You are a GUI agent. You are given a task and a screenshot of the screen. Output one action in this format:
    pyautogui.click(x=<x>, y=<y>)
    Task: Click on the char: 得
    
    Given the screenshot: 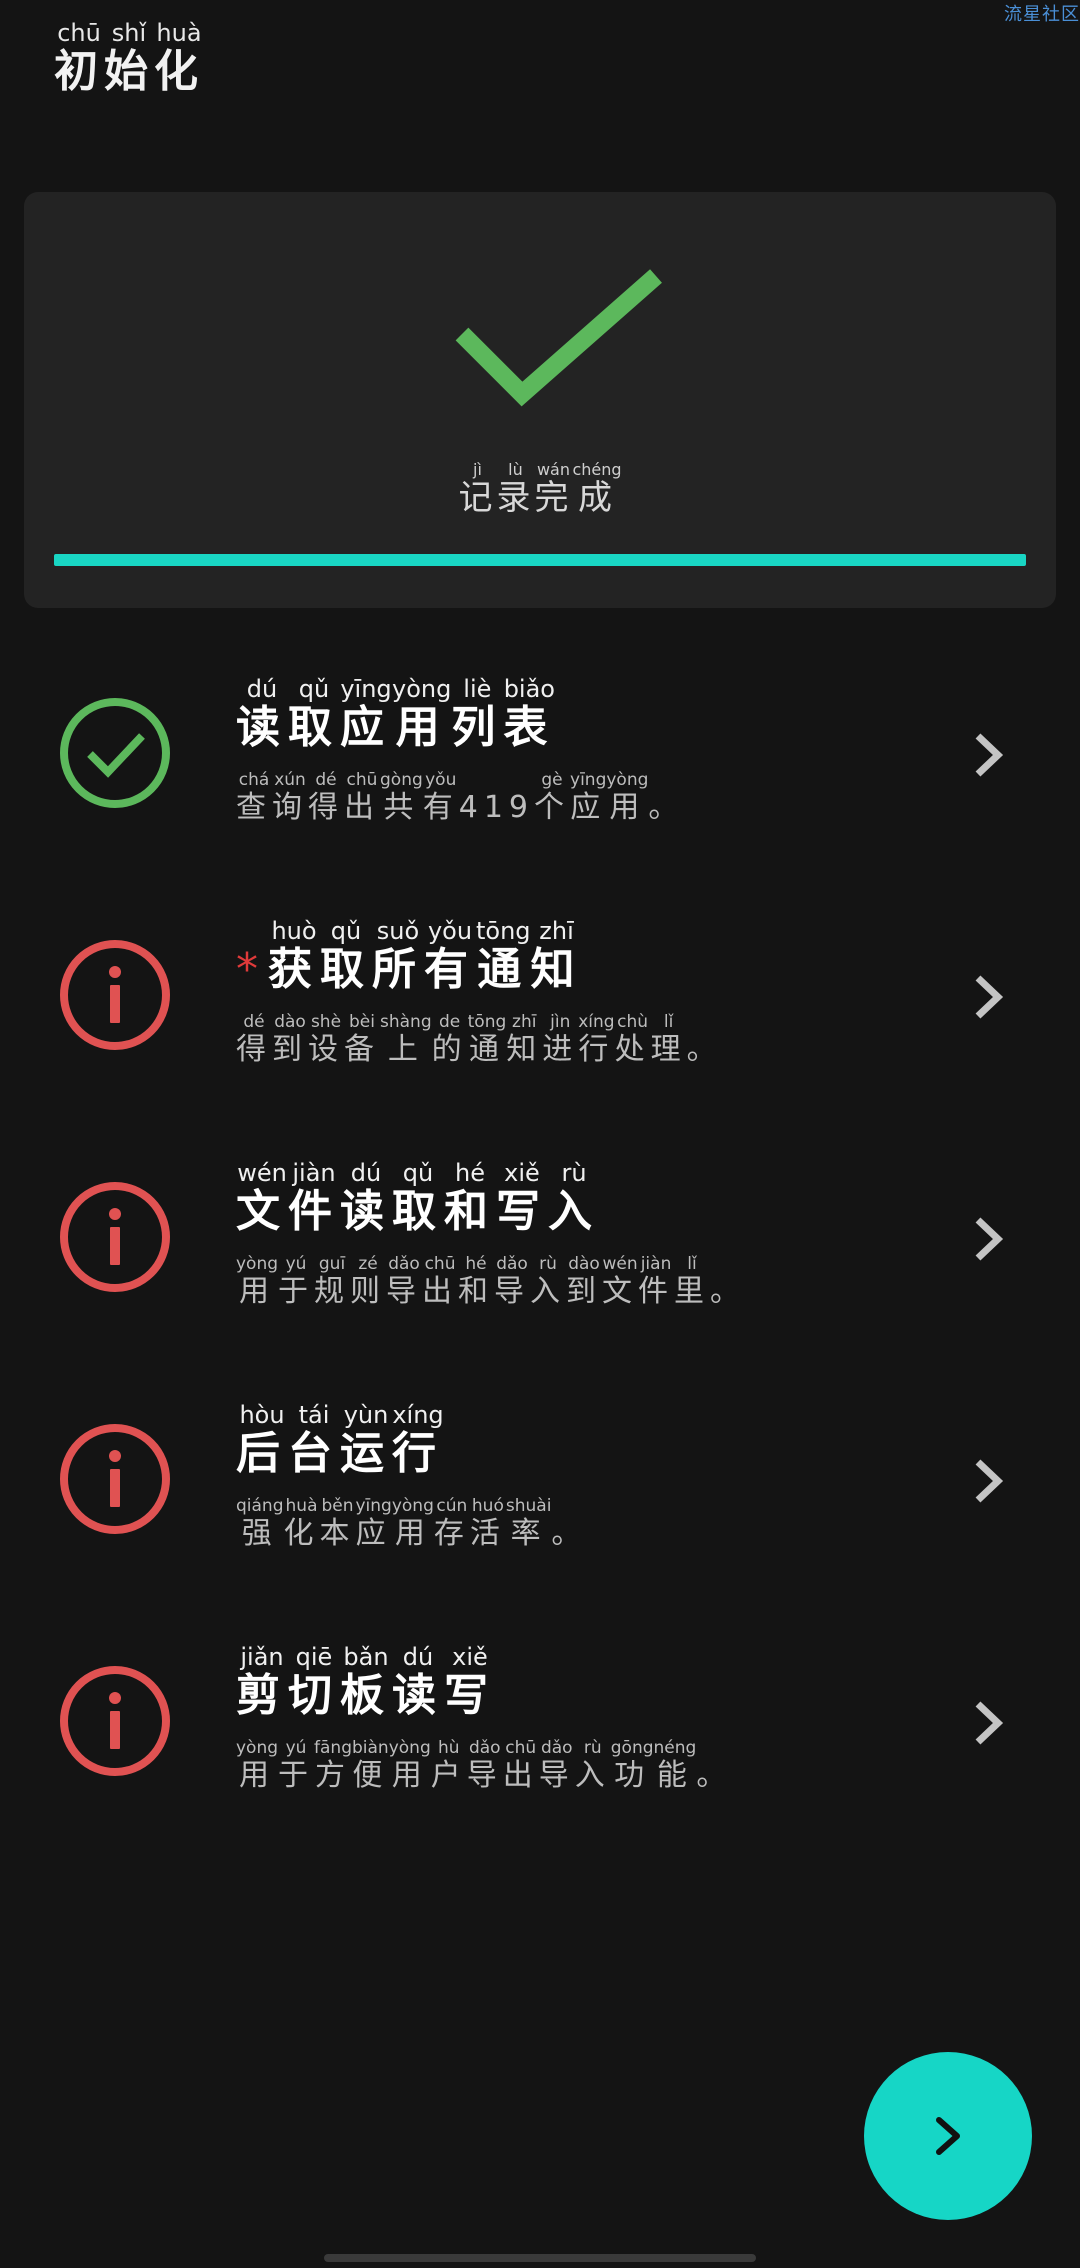 What is the action you would take?
    pyautogui.click(x=254, y=1049)
    